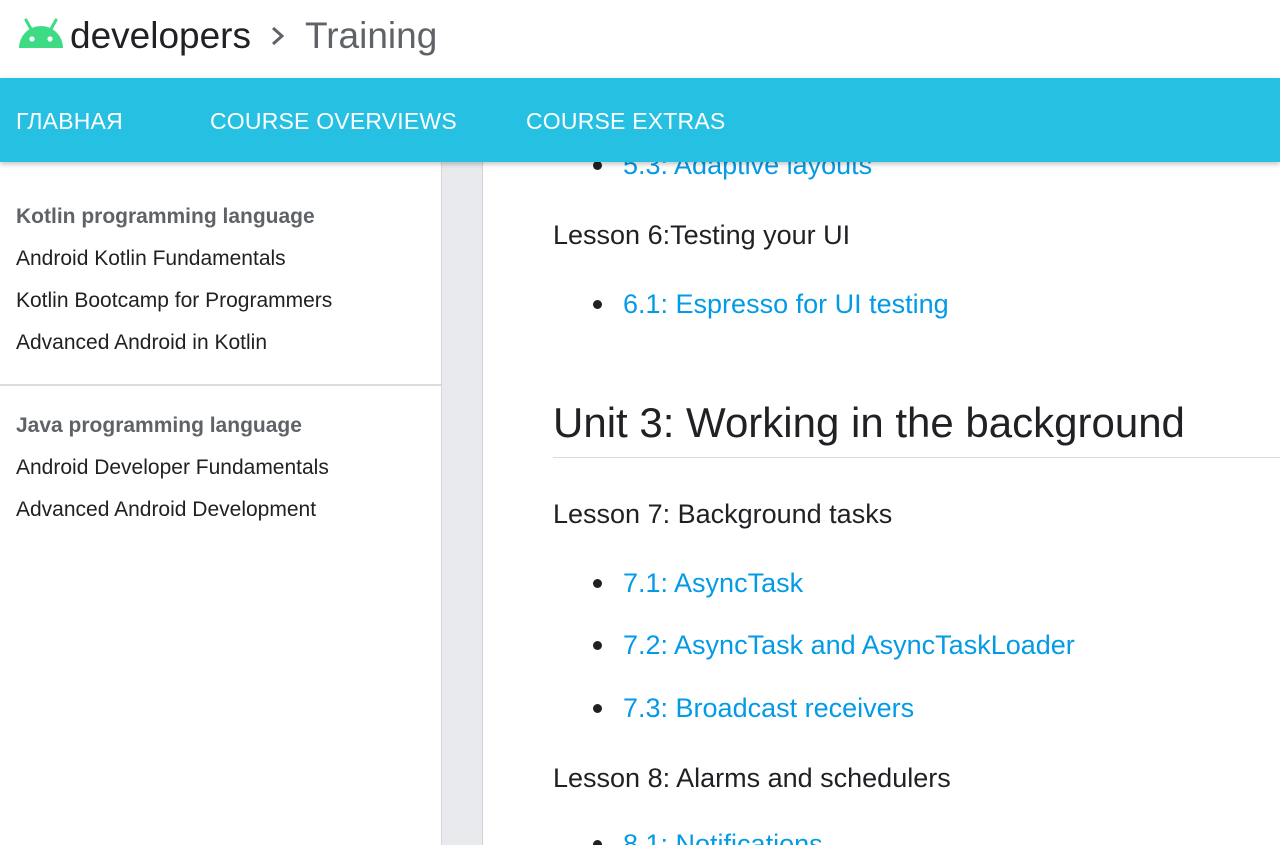 This screenshot has height=845, width=1280. I want to click on sidebar-item-android-kotlin-fundamentals: Android Kotlin Fundamentals, so click(174, 259).